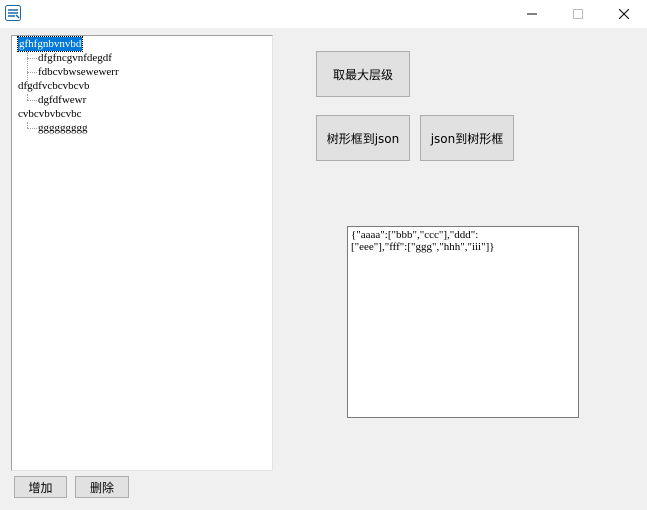 The width and height of the screenshot is (647, 510). Describe the element at coordinates (63, 128) in the screenshot. I see `tree-node: ggggggggg` at that location.